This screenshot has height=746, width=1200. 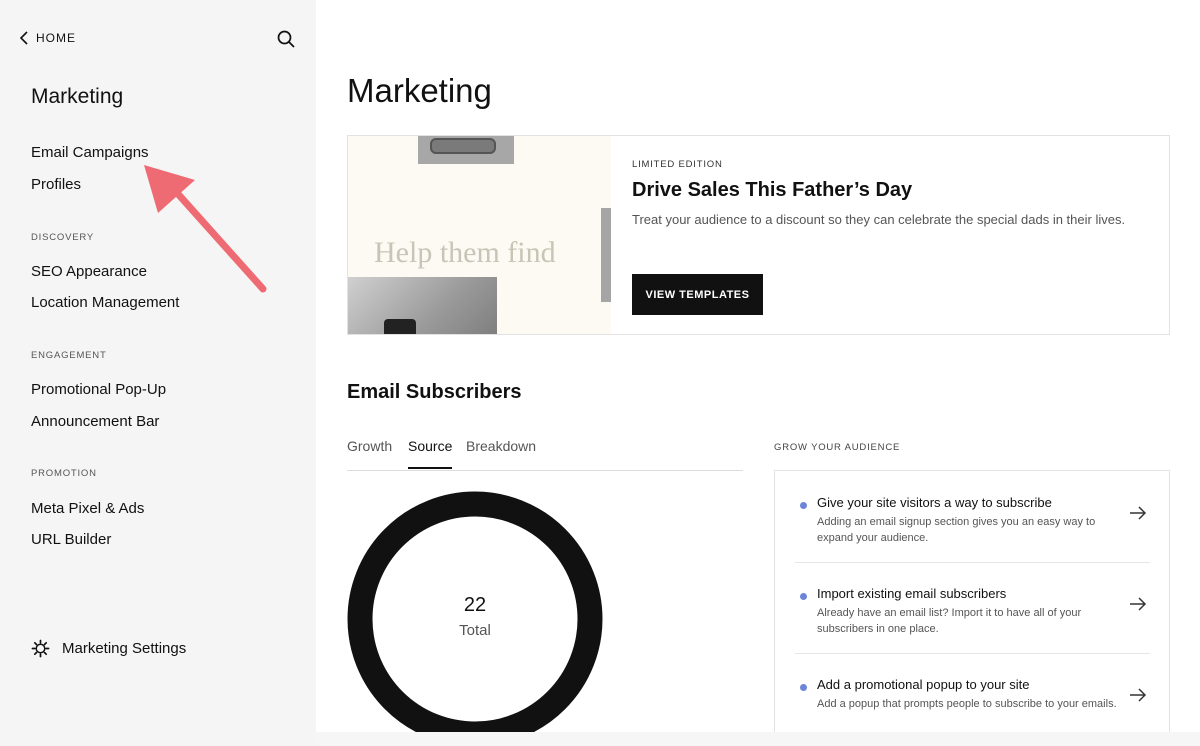 What do you see at coordinates (69, 355) in the screenshot?
I see `section-label-engagement: ENGAGEMENT` at bounding box center [69, 355].